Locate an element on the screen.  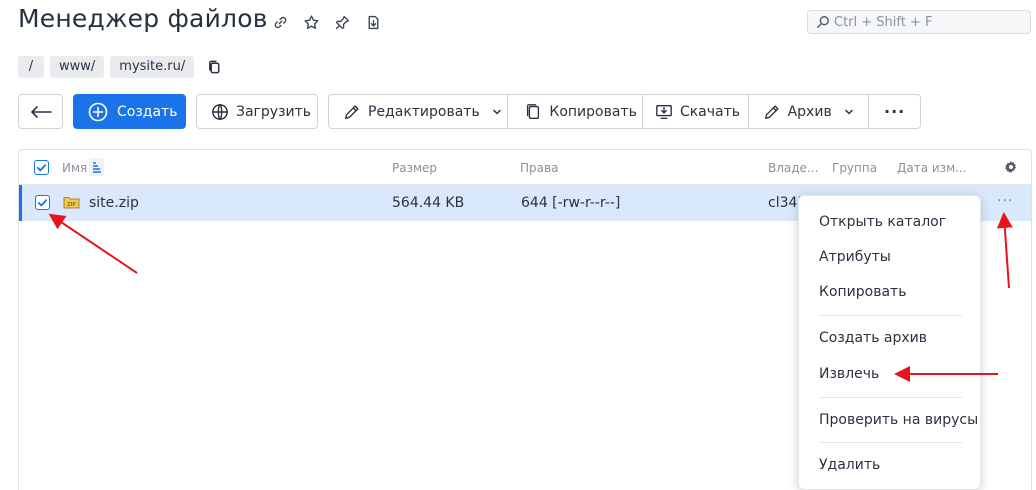
column-size: Размер is located at coordinates (414, 168).